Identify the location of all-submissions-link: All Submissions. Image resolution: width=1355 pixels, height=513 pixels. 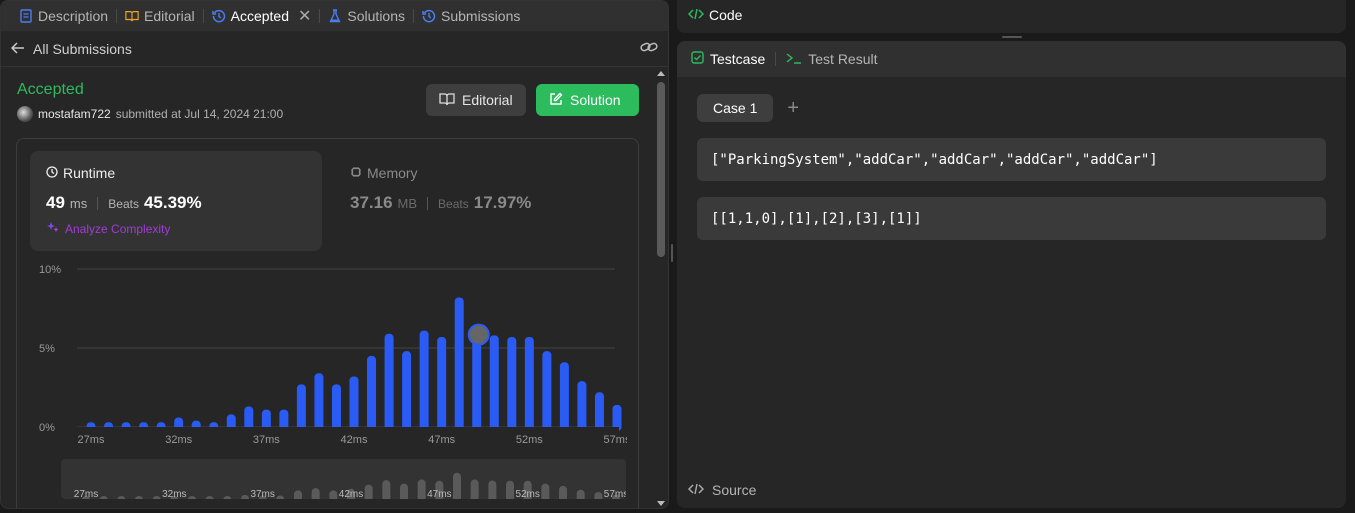
(71, 48).